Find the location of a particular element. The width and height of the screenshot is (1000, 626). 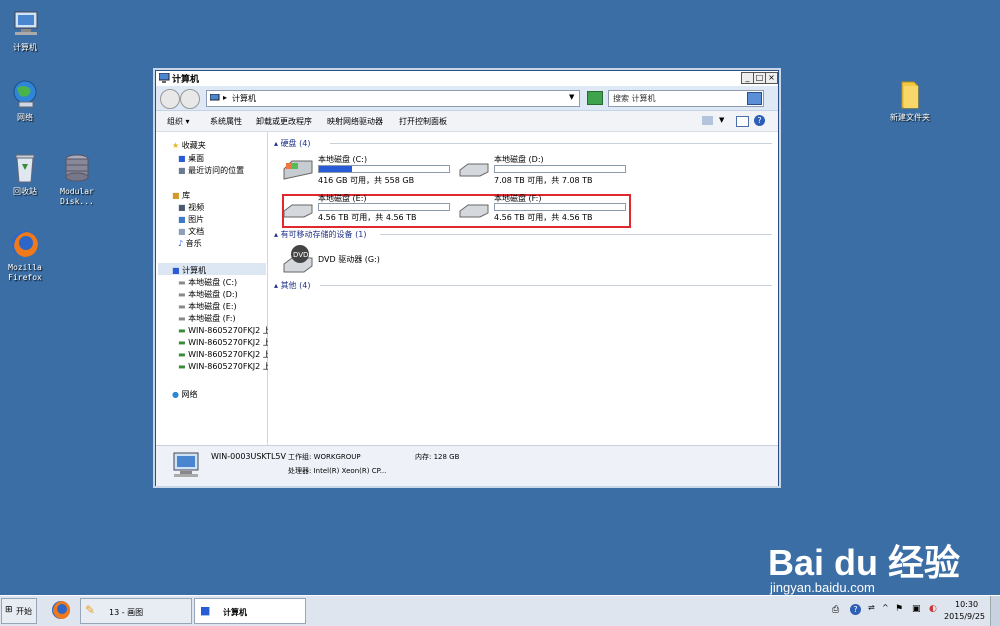

desktop-icon-network: 网络 is located at coordinates (27, 100).